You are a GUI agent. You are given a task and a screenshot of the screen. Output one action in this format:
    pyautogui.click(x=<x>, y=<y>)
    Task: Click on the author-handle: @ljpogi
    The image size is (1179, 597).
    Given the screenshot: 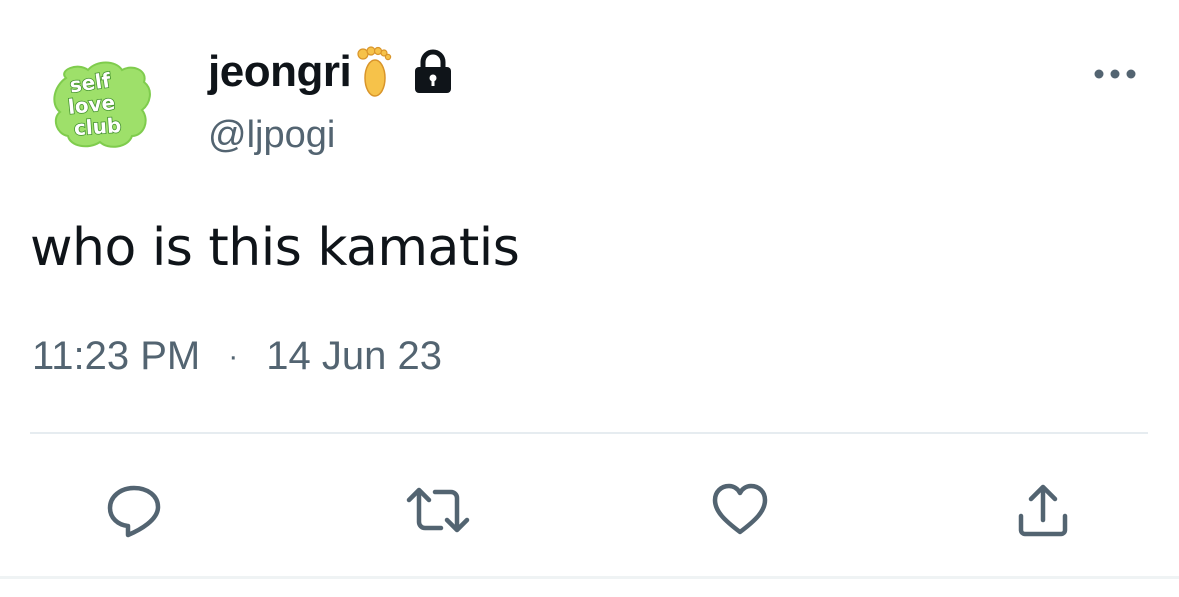 What is the action you would take?
    pyautogui.click(x=271, y=135)
    